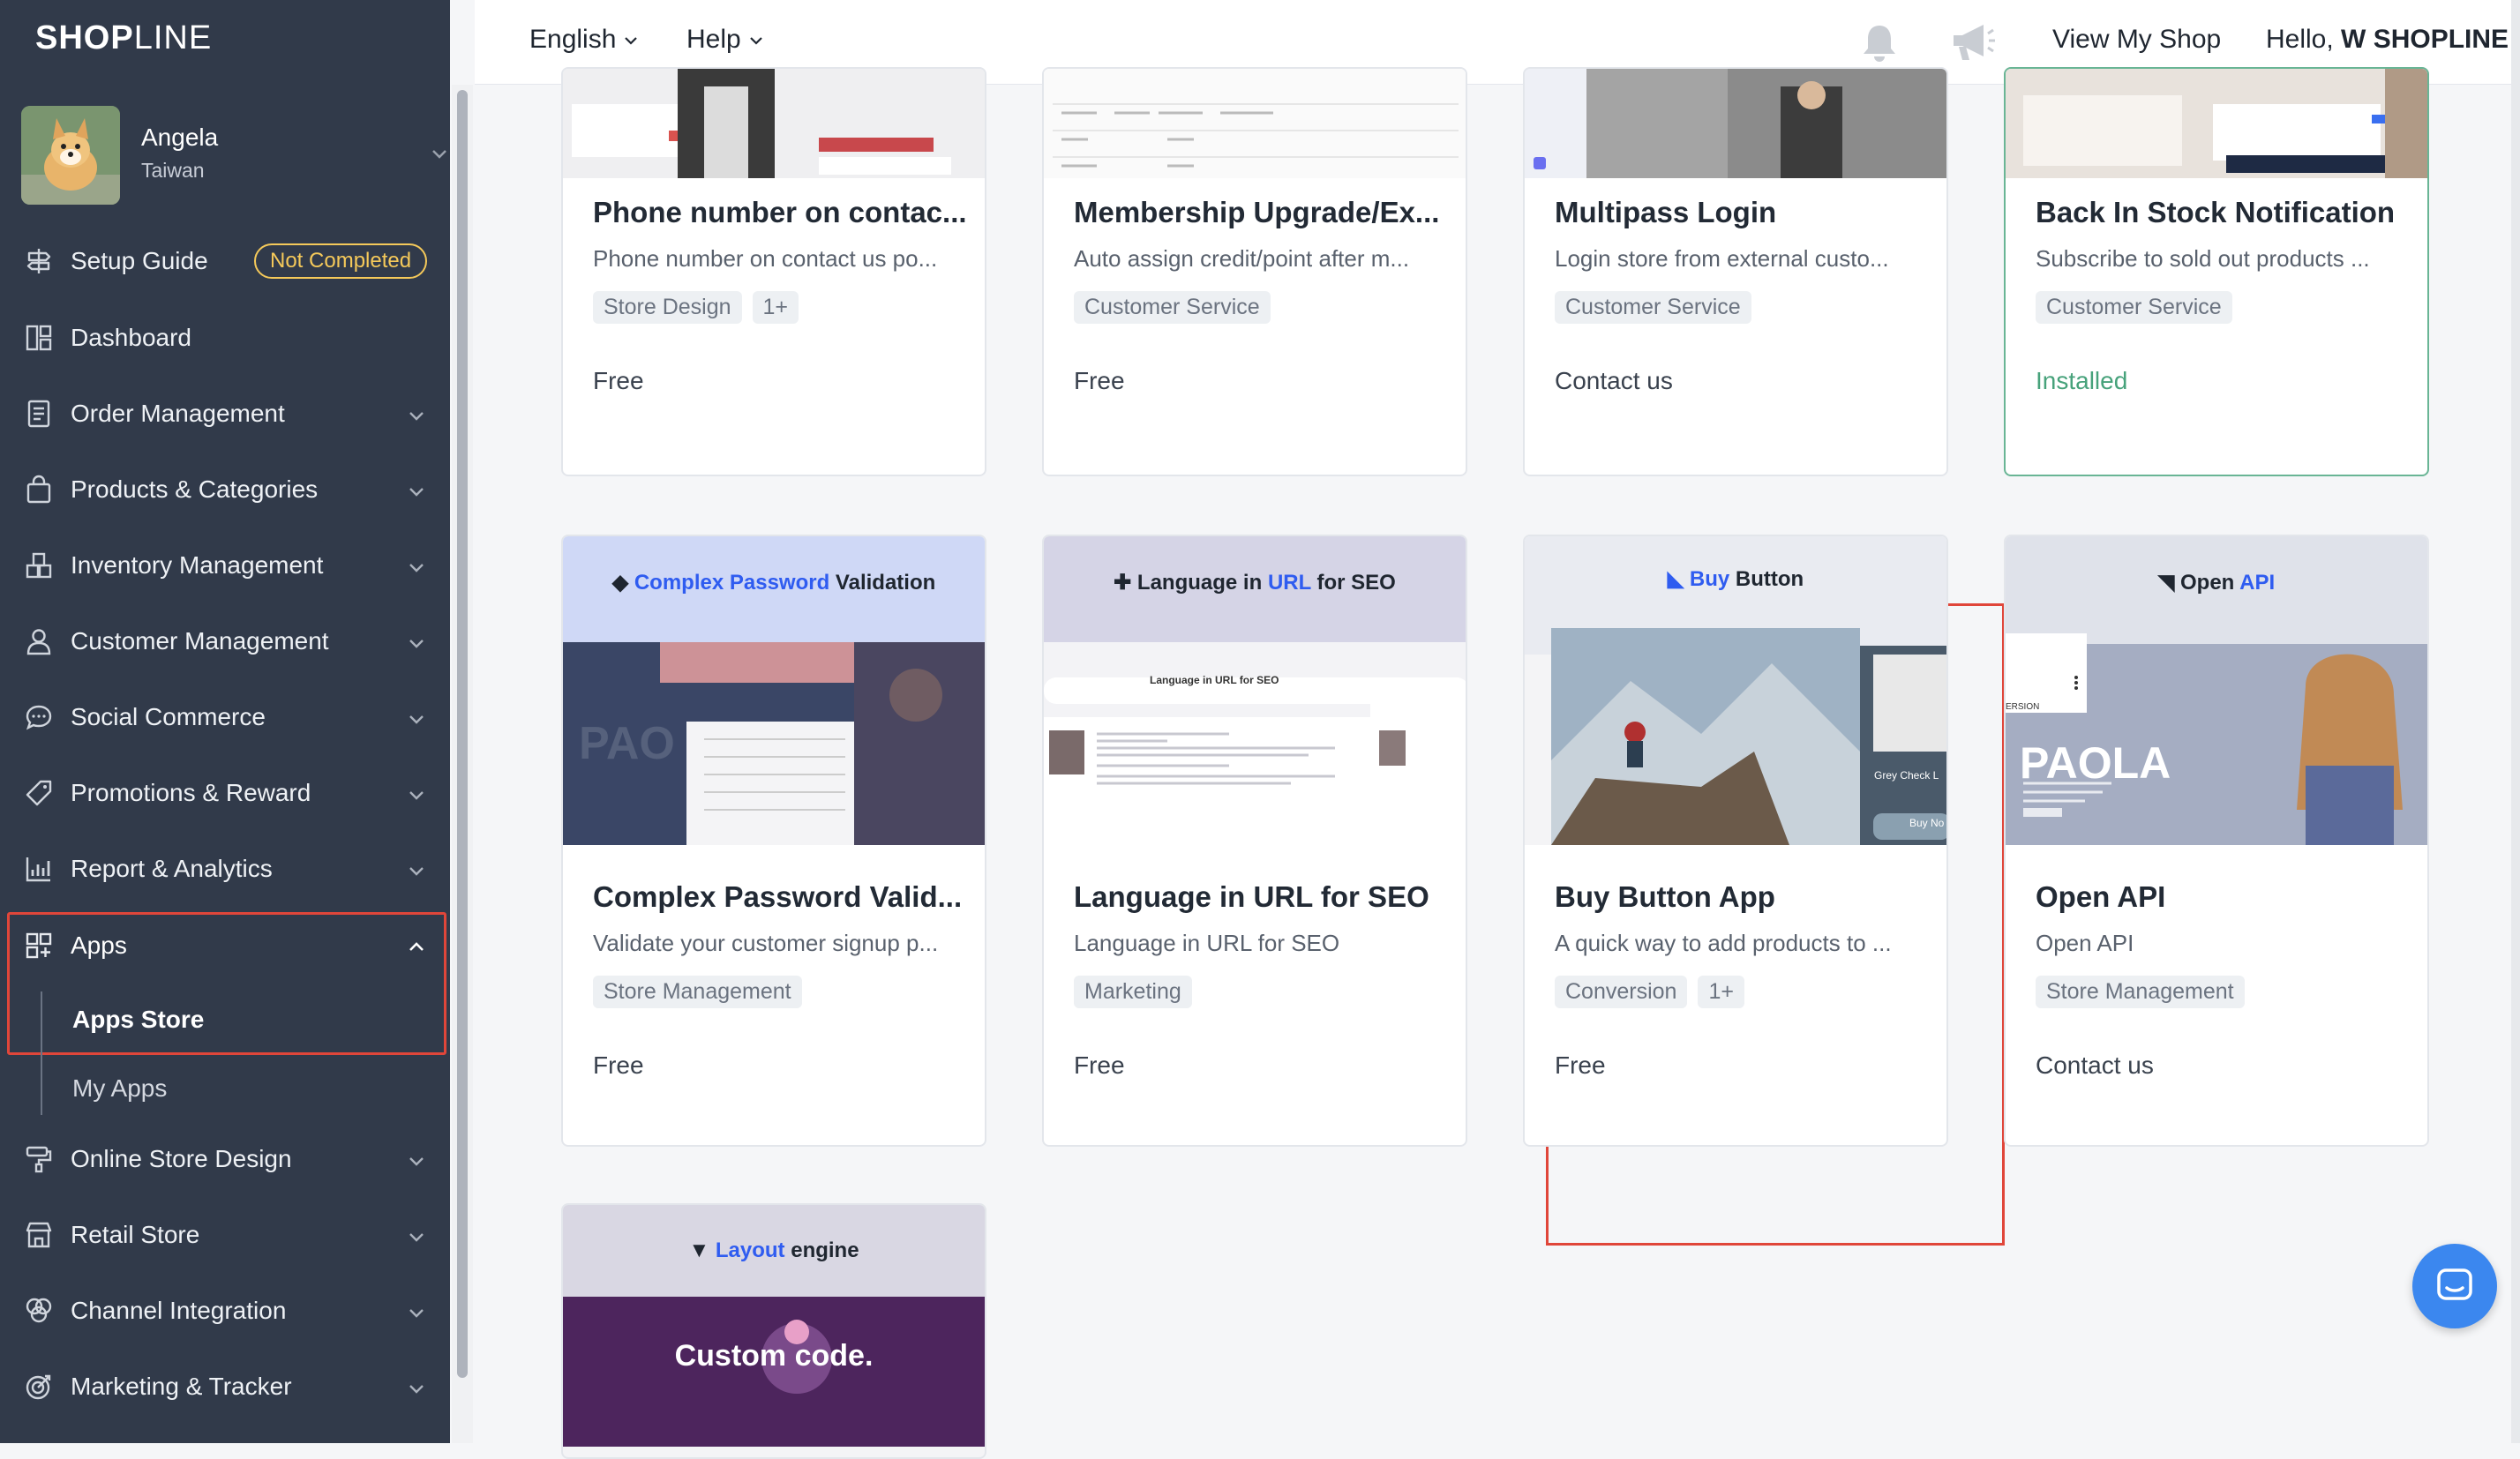 The image size is (2520, 1459). Describe the element at coordinates (38, 489) in the screenshot. I see `bag-icon` at that location.